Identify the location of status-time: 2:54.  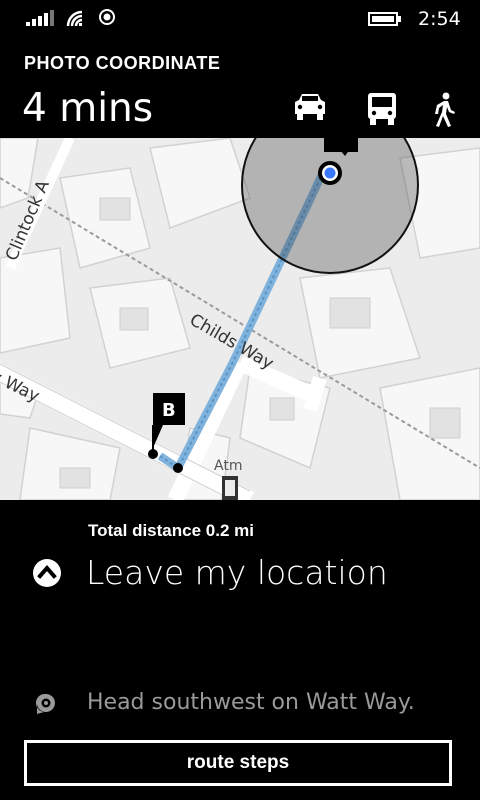
(439, 19).